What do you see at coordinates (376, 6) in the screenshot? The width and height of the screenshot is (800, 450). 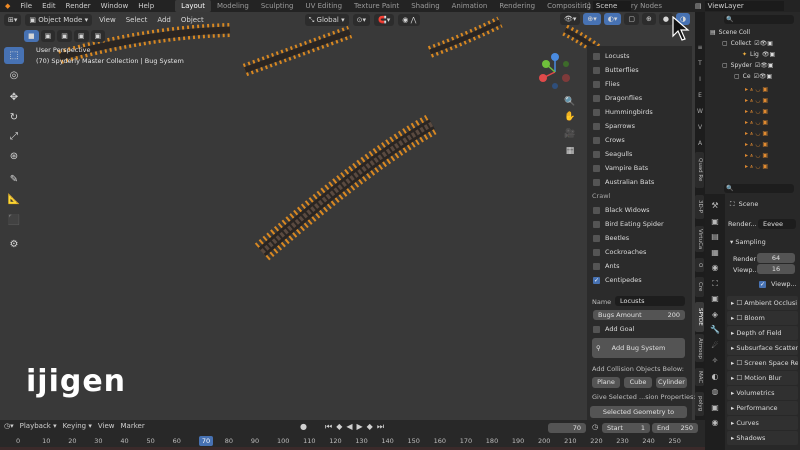 I see `tab-texture-paint: Texture Paint` at bounding box center [376, 6].